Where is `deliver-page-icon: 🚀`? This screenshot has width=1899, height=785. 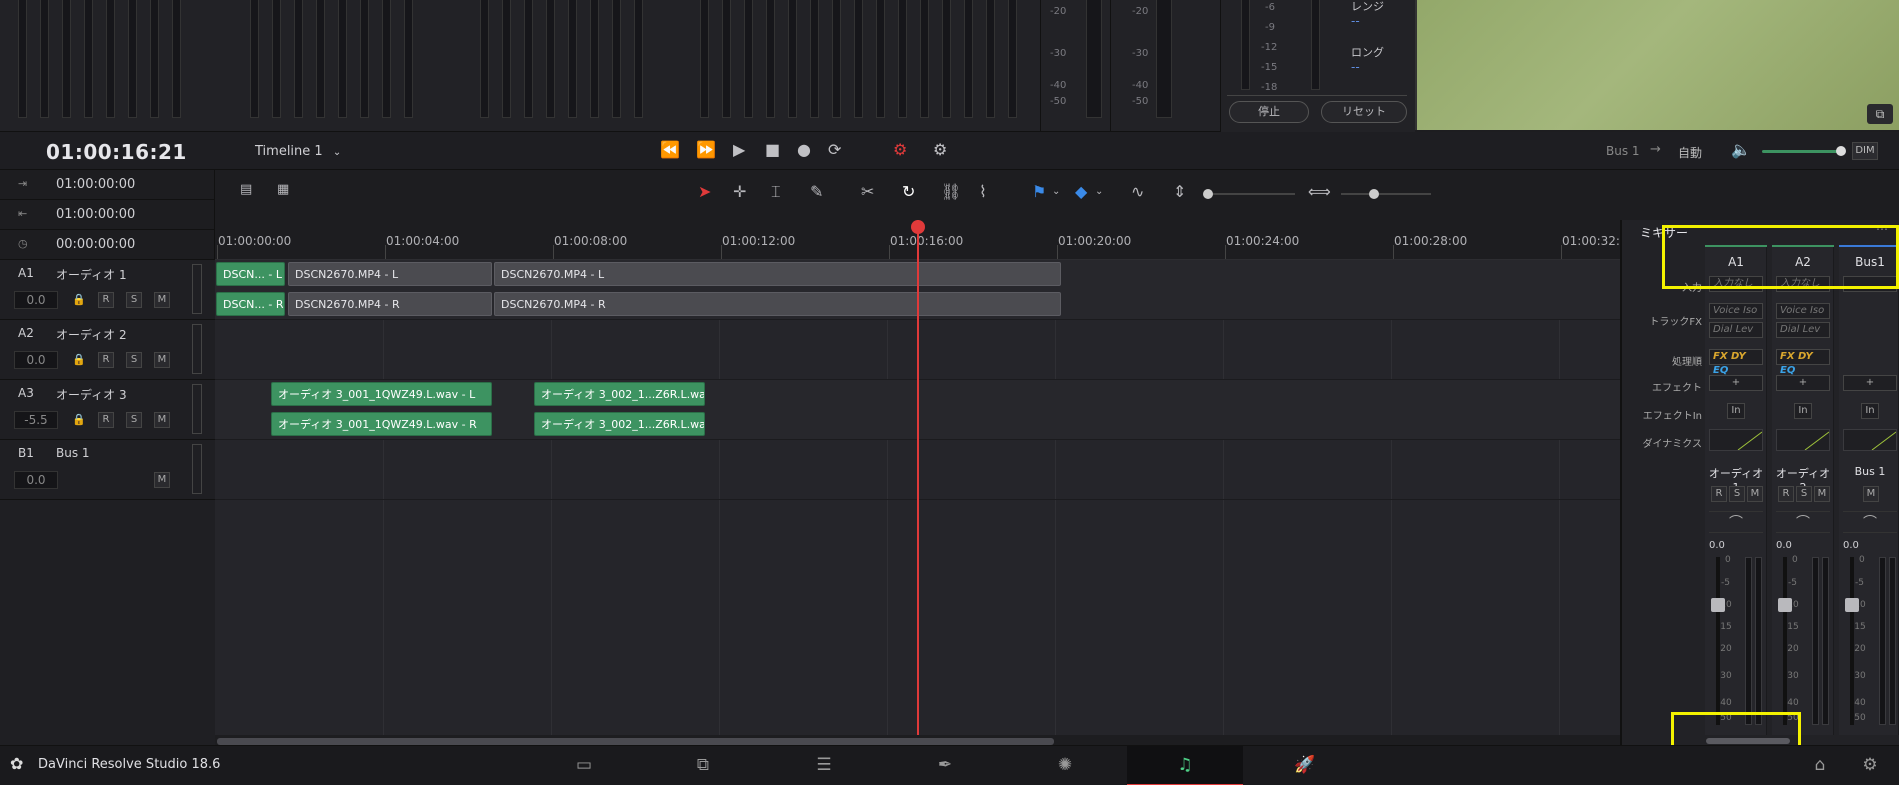
deliver-page-icon: 🚀 is located at coordinates (1305, 765).